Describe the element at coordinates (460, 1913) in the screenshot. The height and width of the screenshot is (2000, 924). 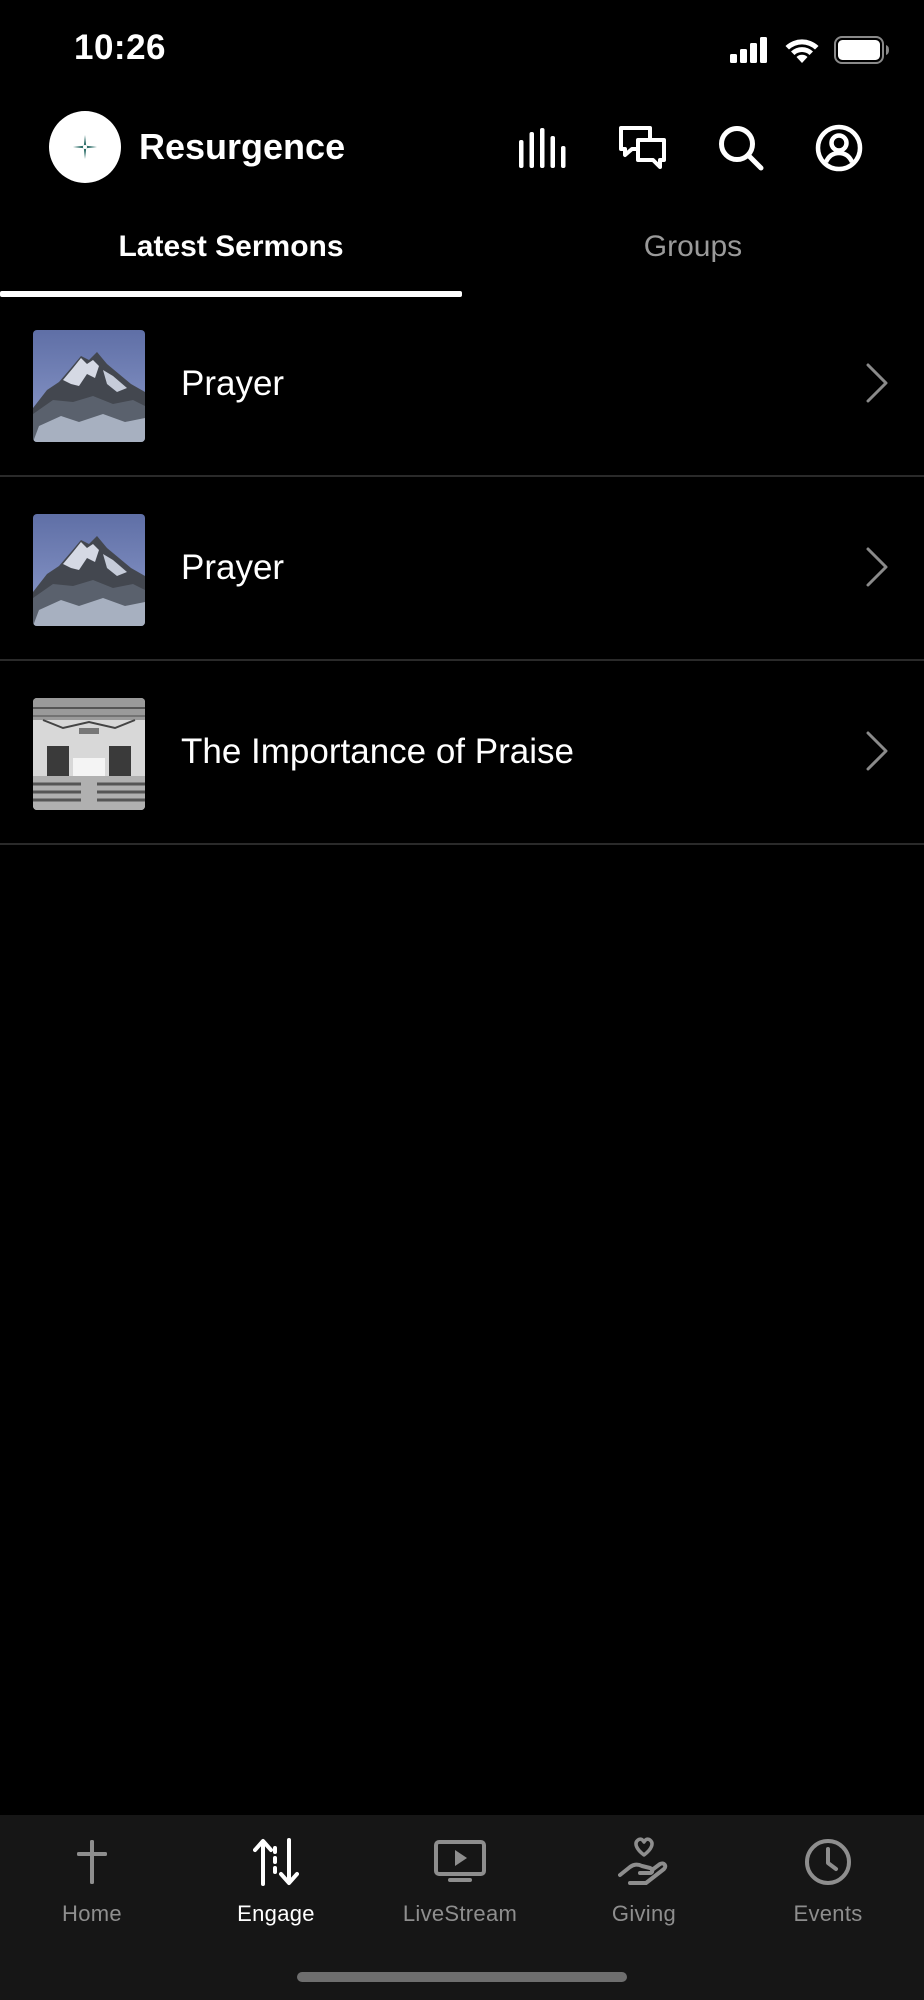
I see `tabbar-label-livestream: LiveStream` at that location.